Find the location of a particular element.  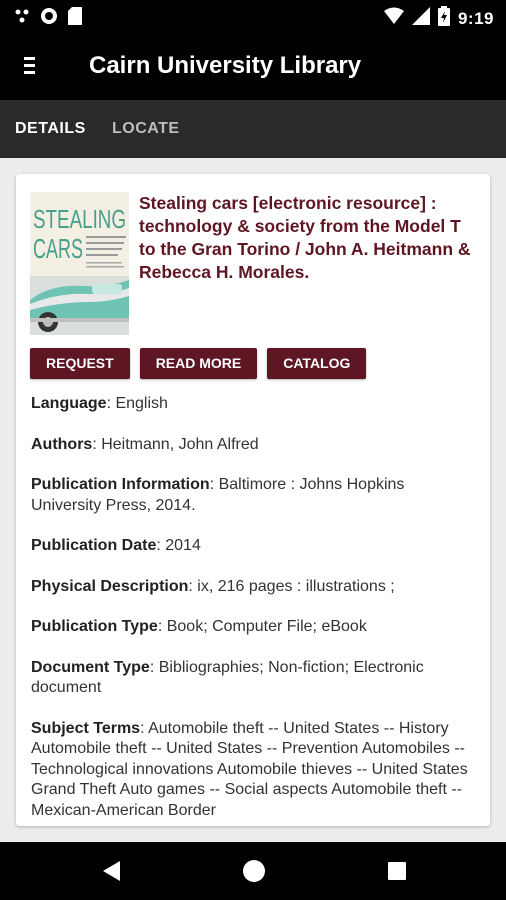

notification-icon is located at coordinates (22, 18).